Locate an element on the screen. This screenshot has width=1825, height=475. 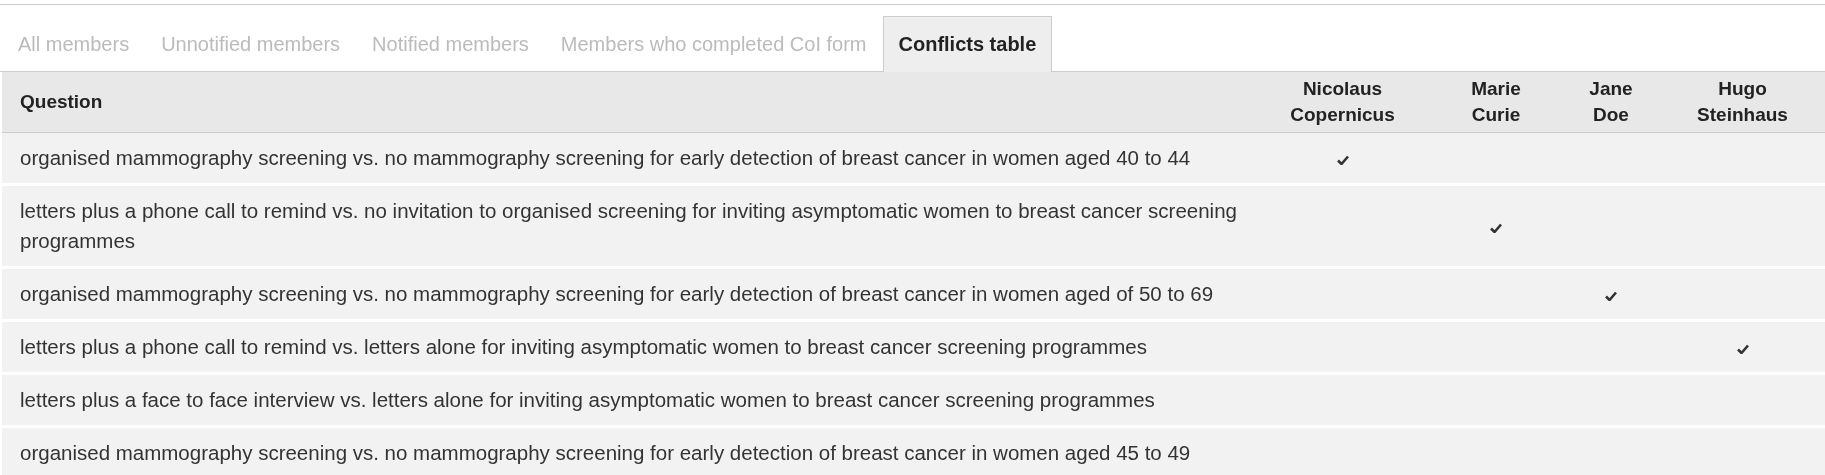
tab: Notified members is located at coordinates (450, 44).